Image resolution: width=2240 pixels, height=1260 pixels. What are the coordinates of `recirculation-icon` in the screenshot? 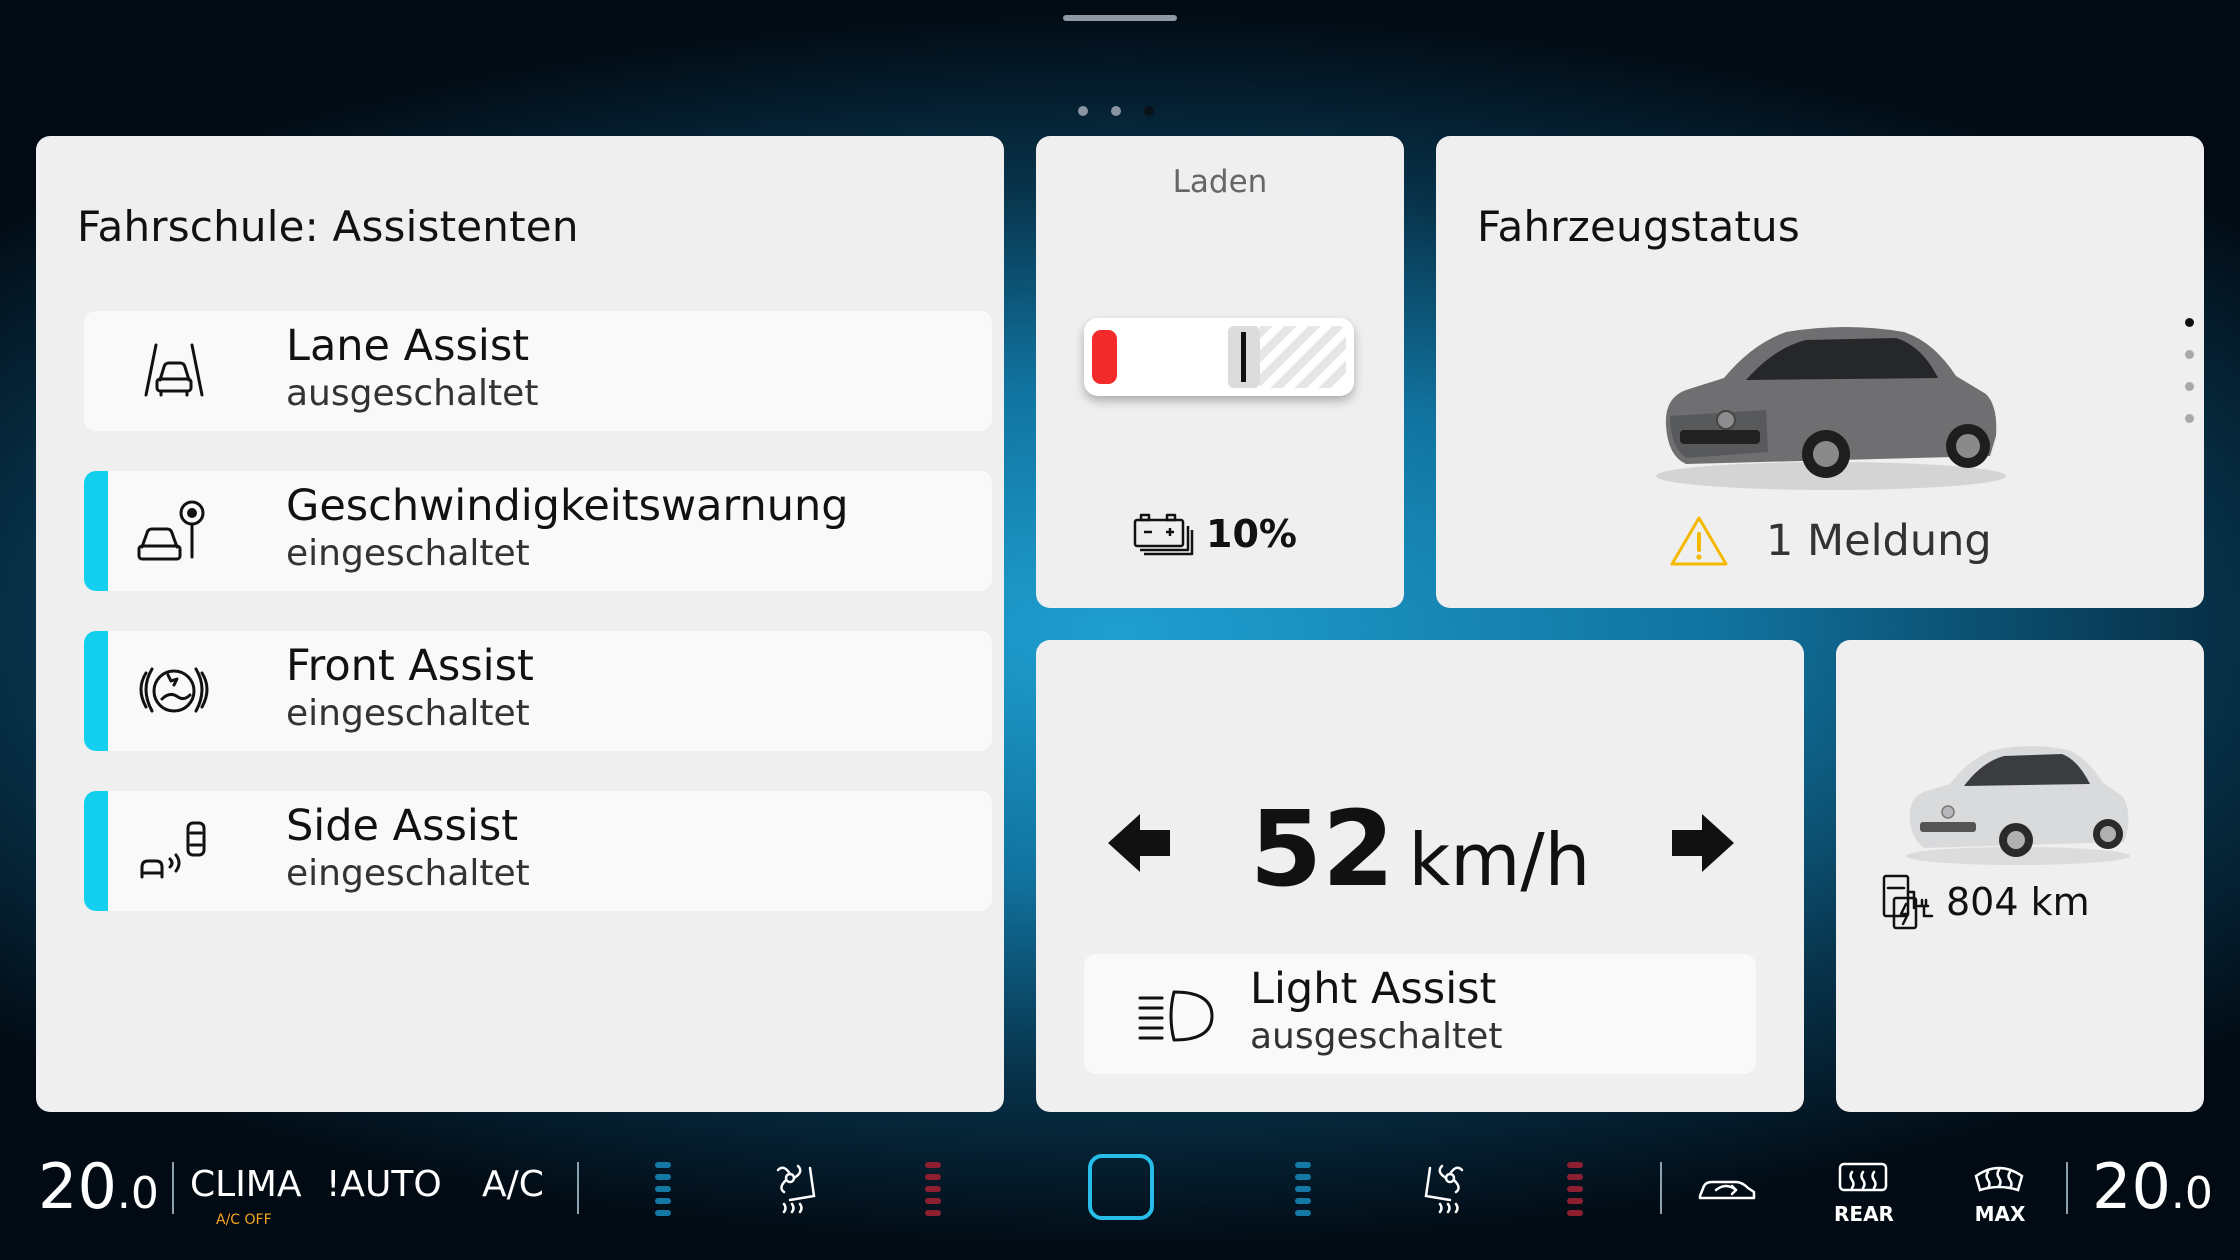 It's located at (1727, 1188).